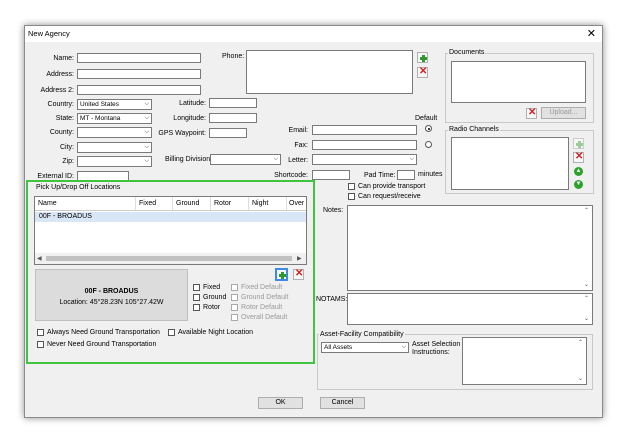  I want to click on scrollbar-thumb, so click(169, 258).